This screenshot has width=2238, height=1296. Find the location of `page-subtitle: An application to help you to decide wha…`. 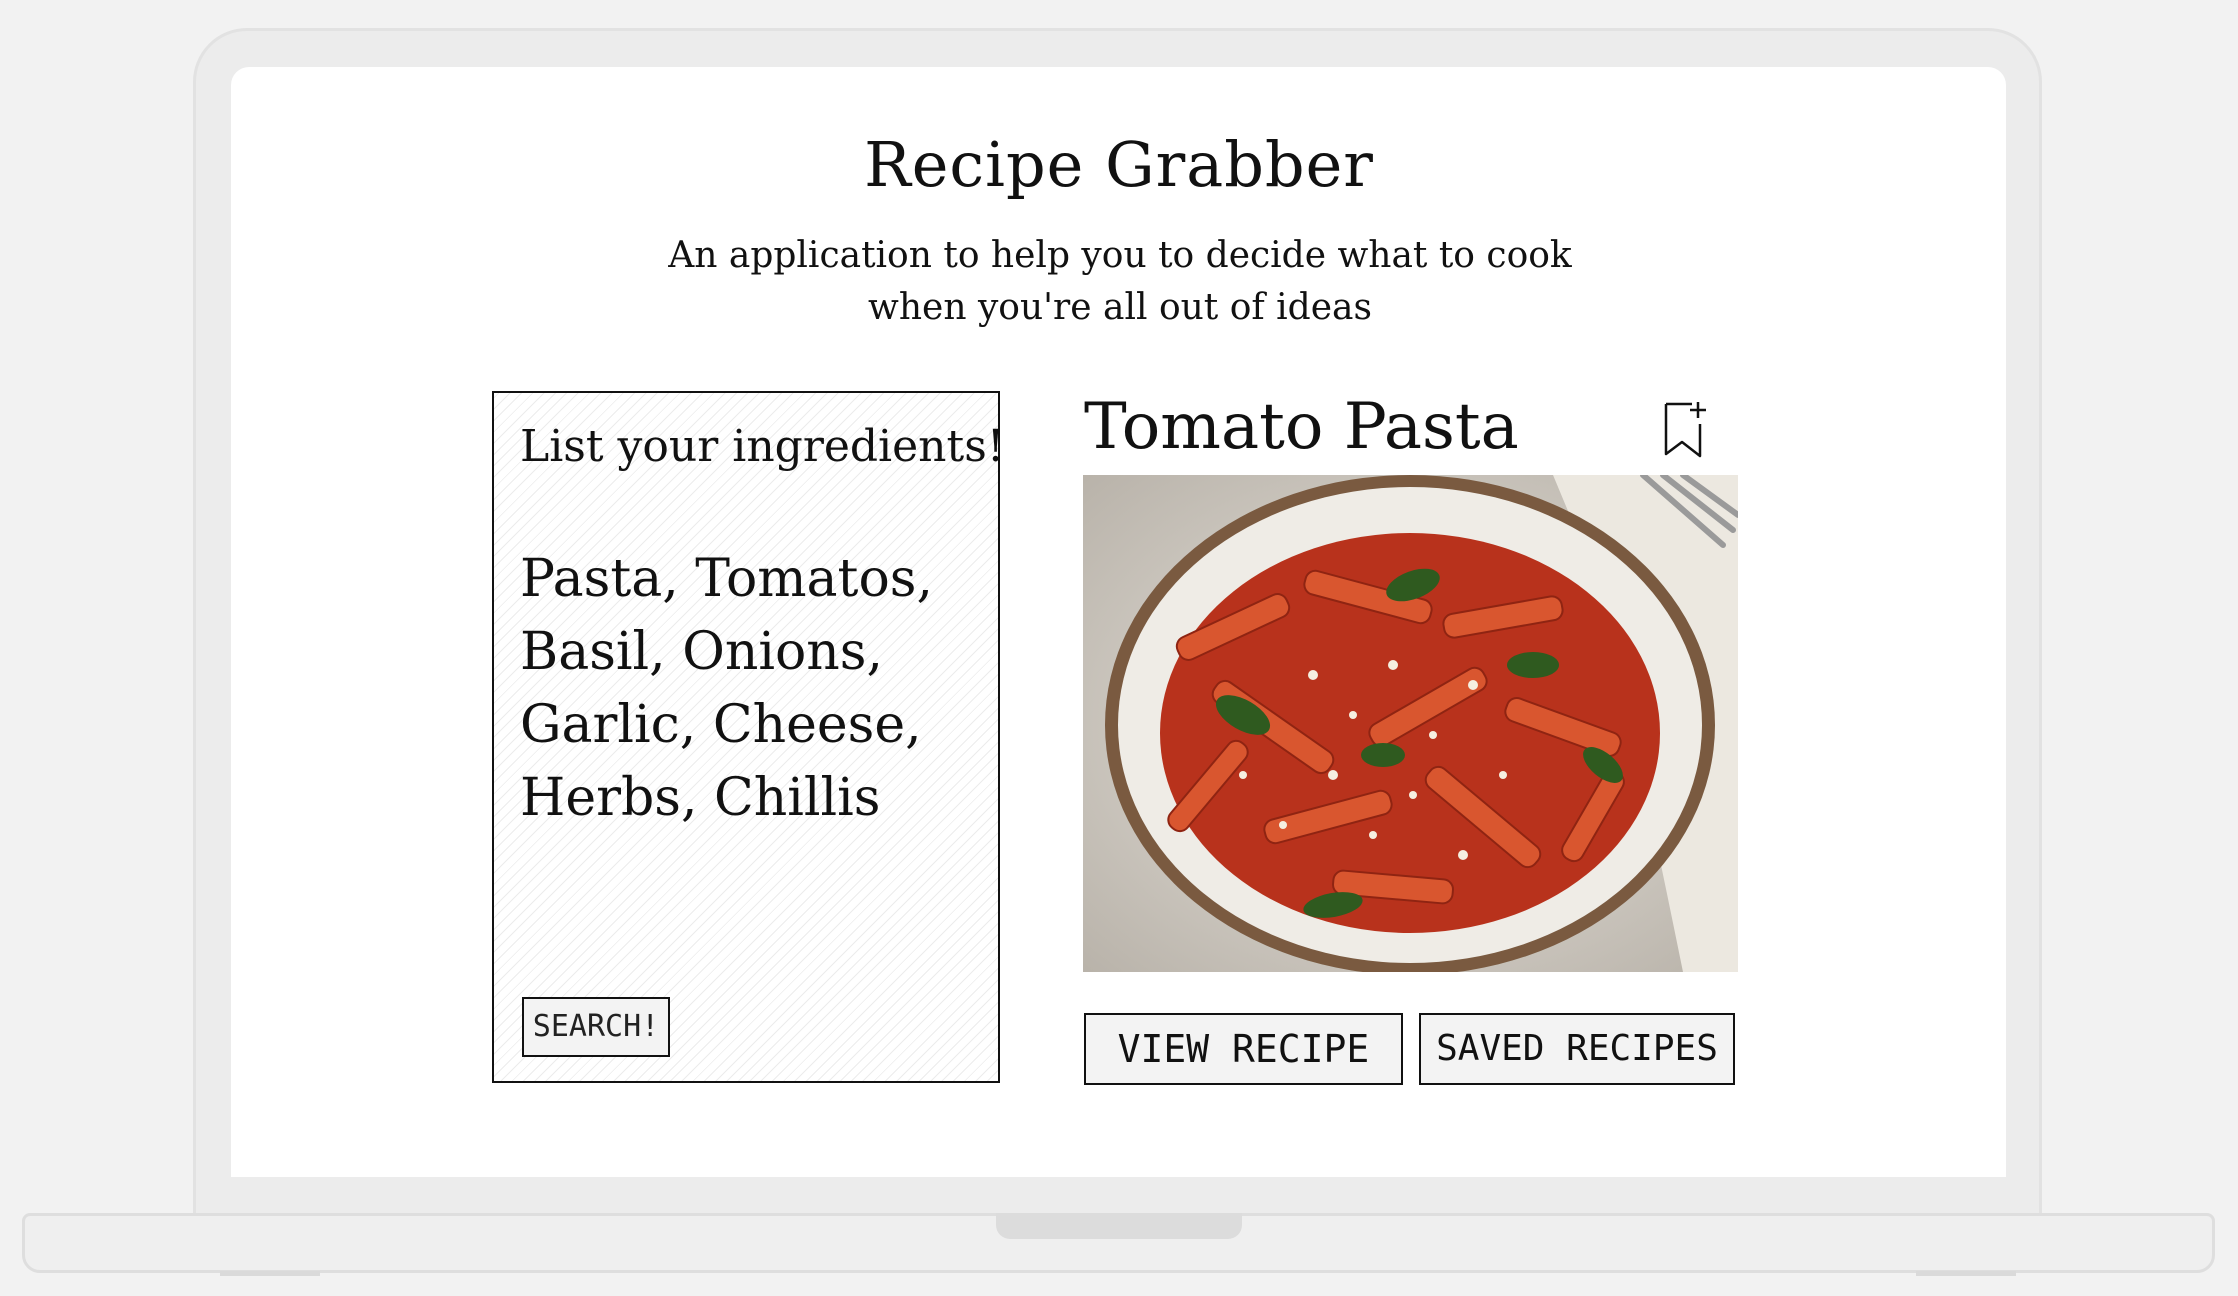

page-subtitle: An application to help you to decide wha… is located at coordinates (1120, 281).